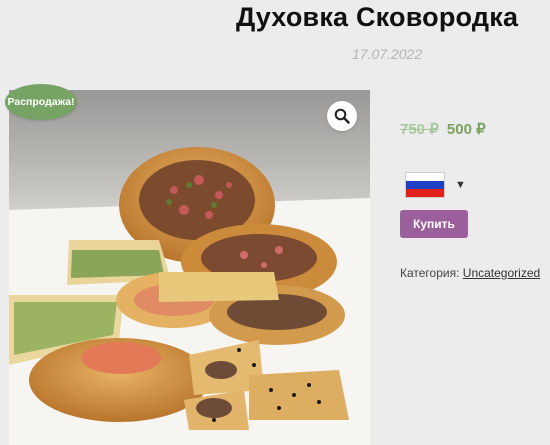  I want to click on search-icon, so click(342, 116).